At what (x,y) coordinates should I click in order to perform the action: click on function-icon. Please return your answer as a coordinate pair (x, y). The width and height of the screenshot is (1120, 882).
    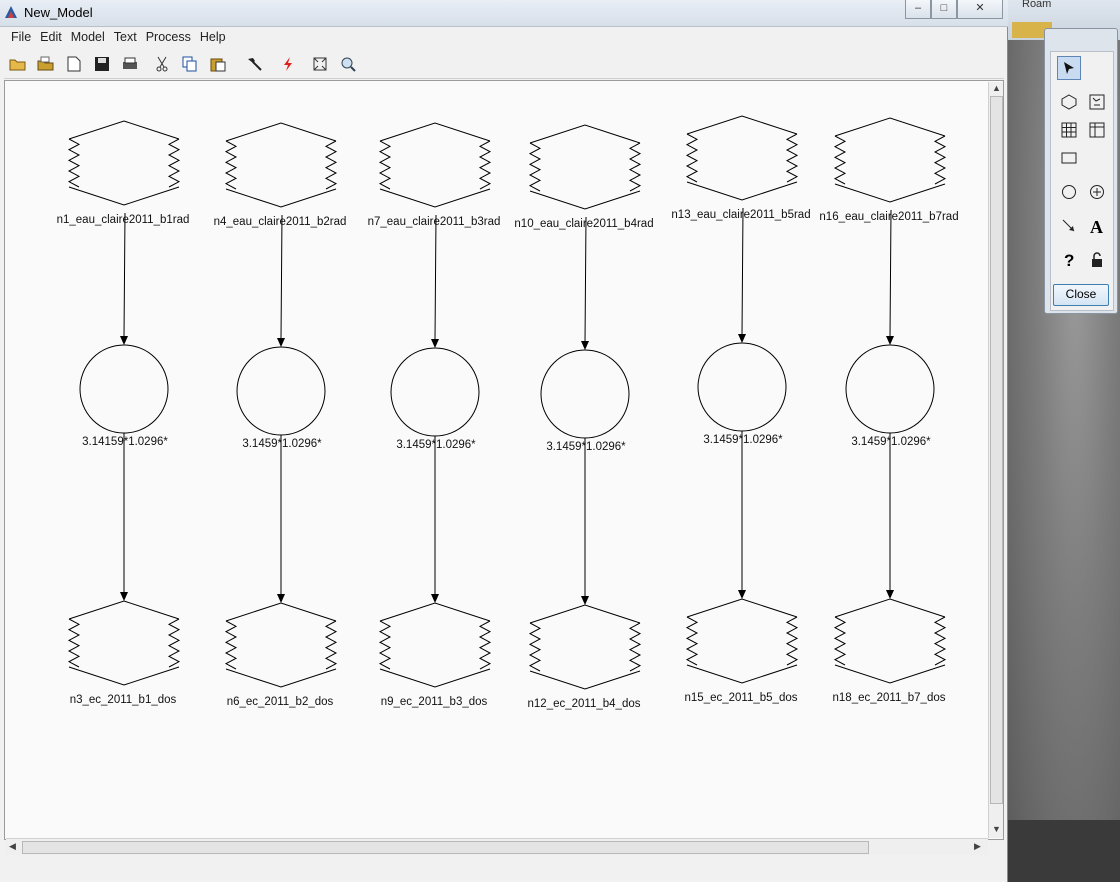
    Looking at the image, I should click on (1097, 192).